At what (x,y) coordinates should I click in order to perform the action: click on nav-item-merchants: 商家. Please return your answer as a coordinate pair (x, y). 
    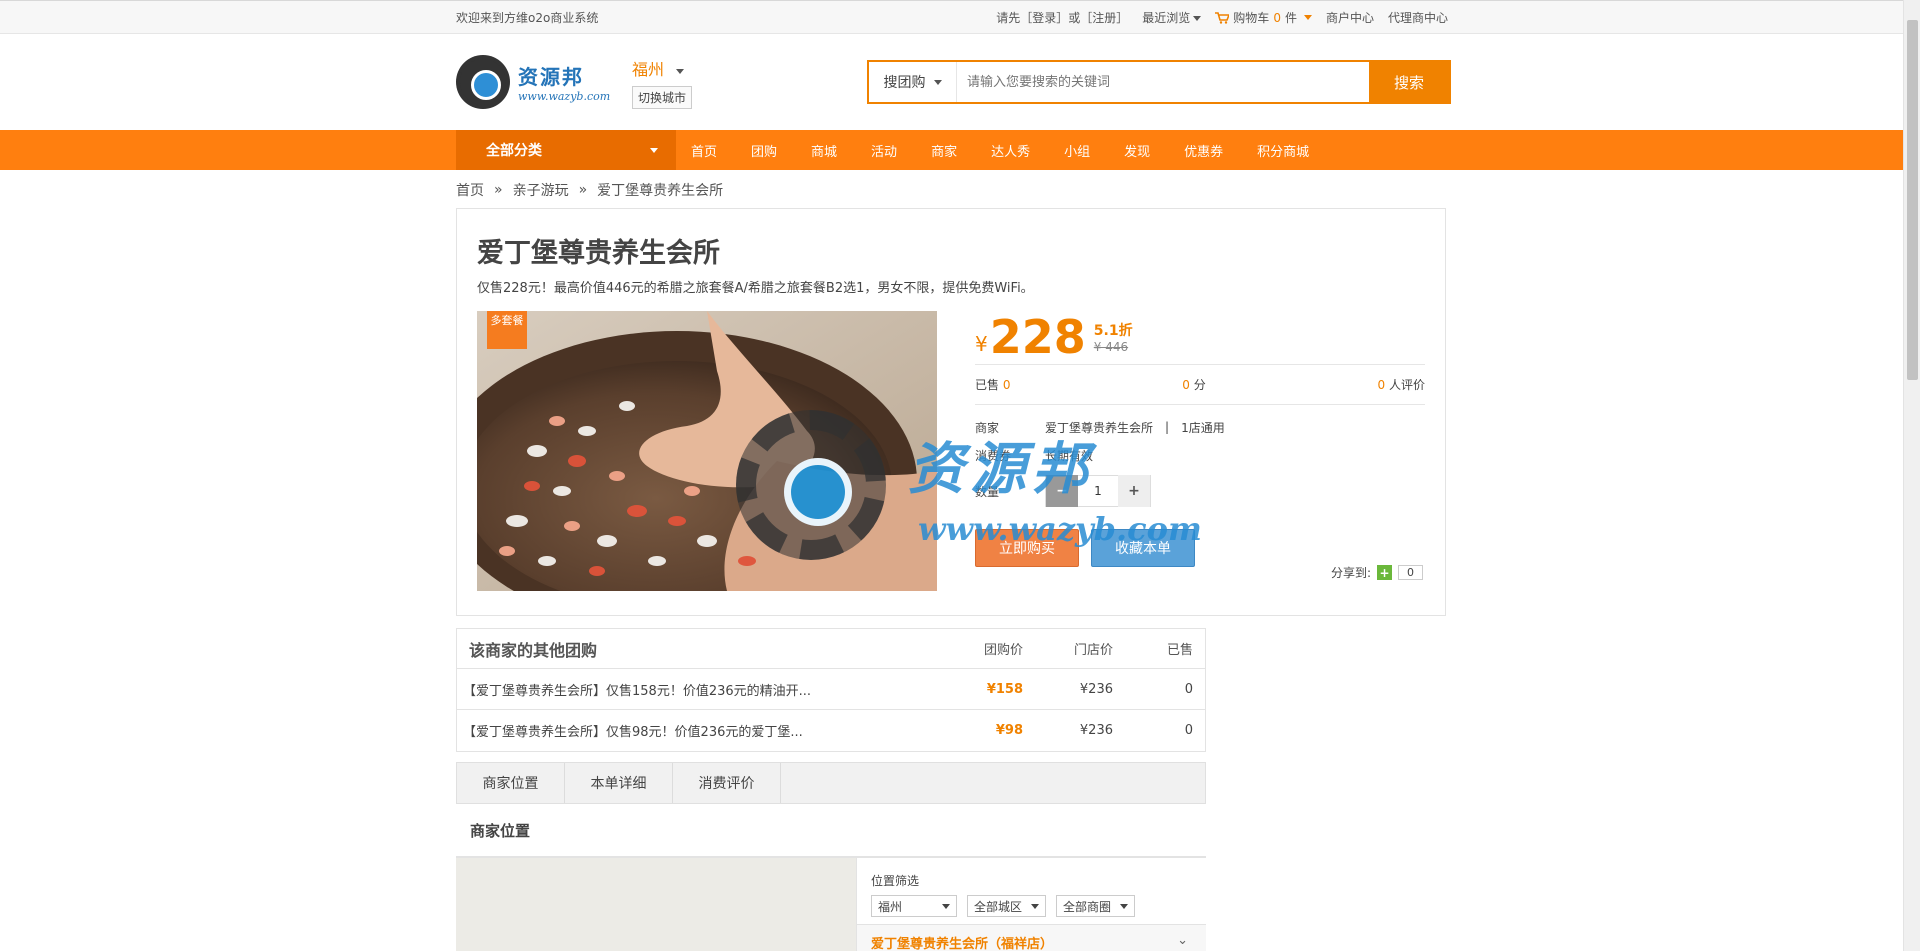
    Looking at the image, I should click on (944, 150).